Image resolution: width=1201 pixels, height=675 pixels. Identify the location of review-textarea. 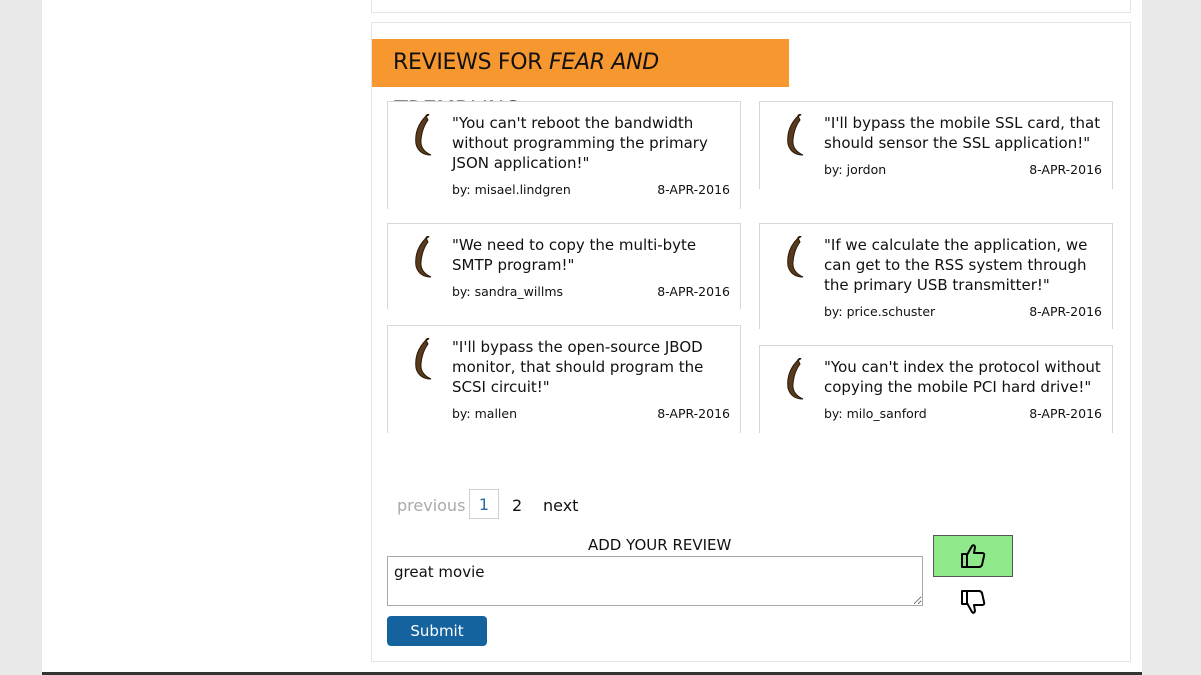
(655, 581).